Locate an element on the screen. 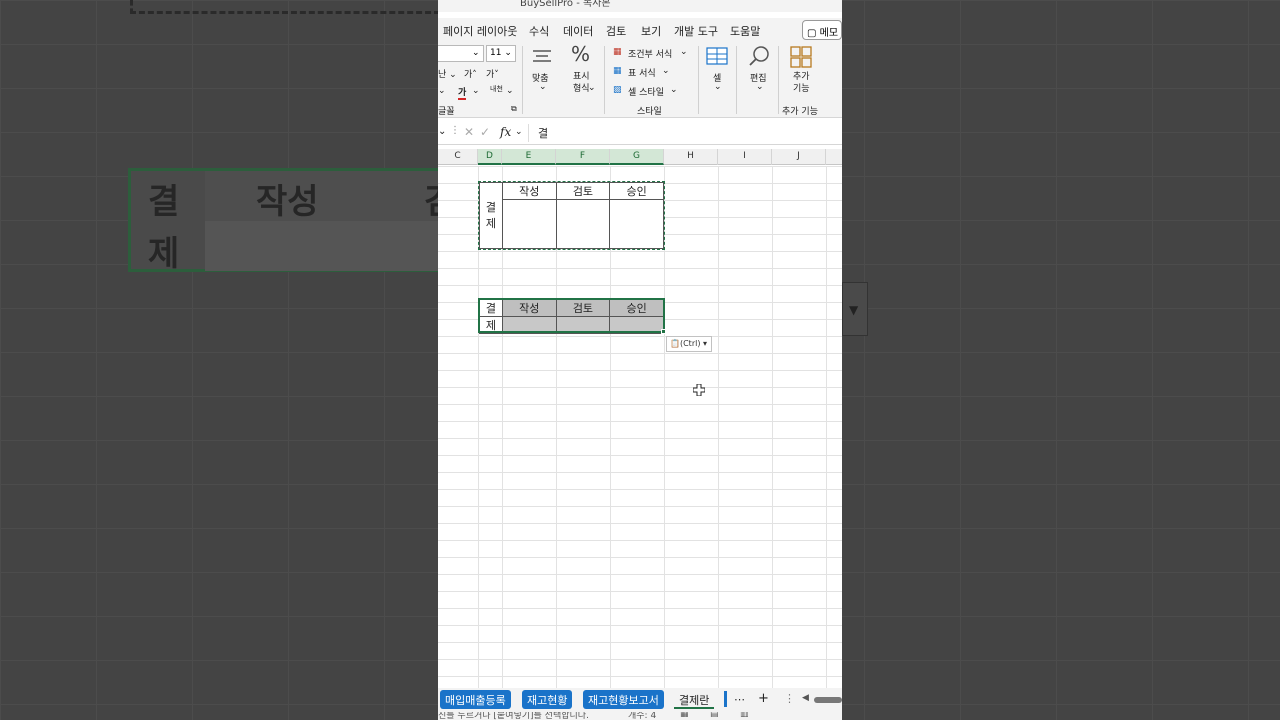  status-message: 진를 누르거나 [붙여넣기]를 선택합니다. is located at coordinates (513, 716).